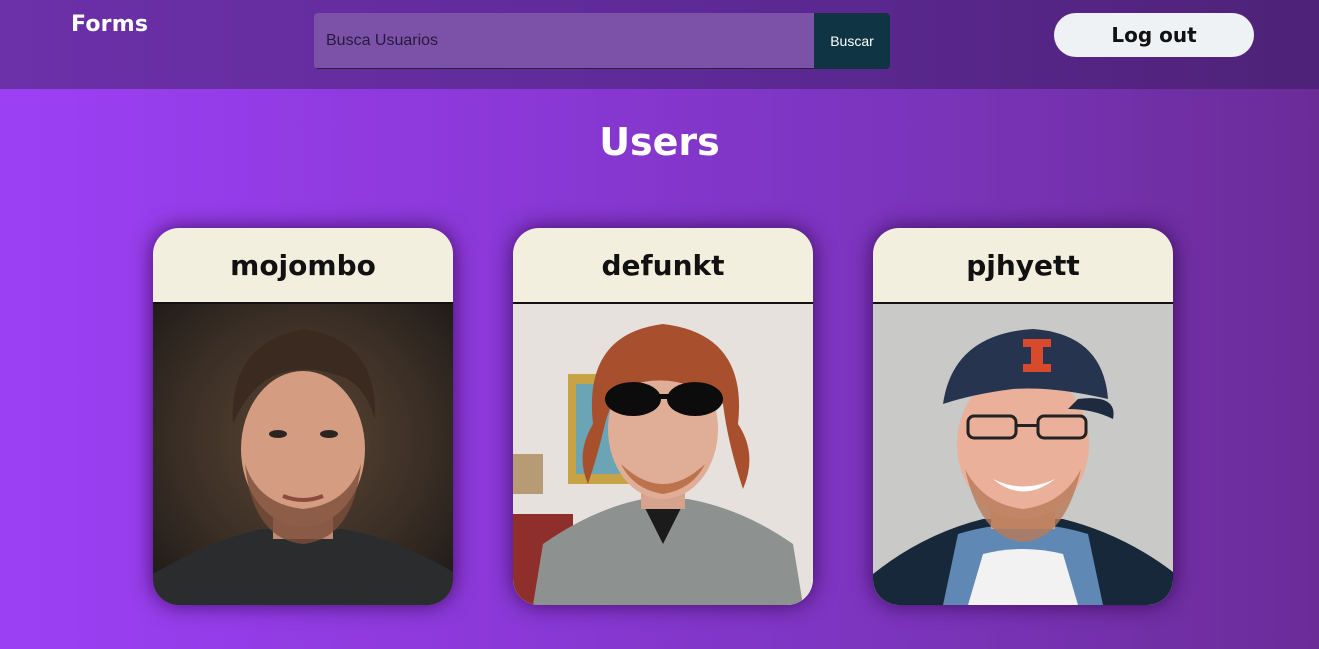 This screenshot has width=1319, height=649. Describe the element at coordinates (659, 142) in the screenshot. I see `page-title: Users` at that location.